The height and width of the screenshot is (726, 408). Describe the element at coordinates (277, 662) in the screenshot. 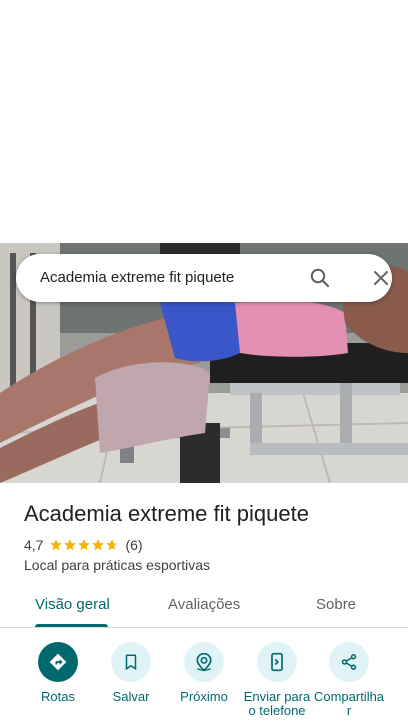

I see `send-to-phone-icon` at that location.